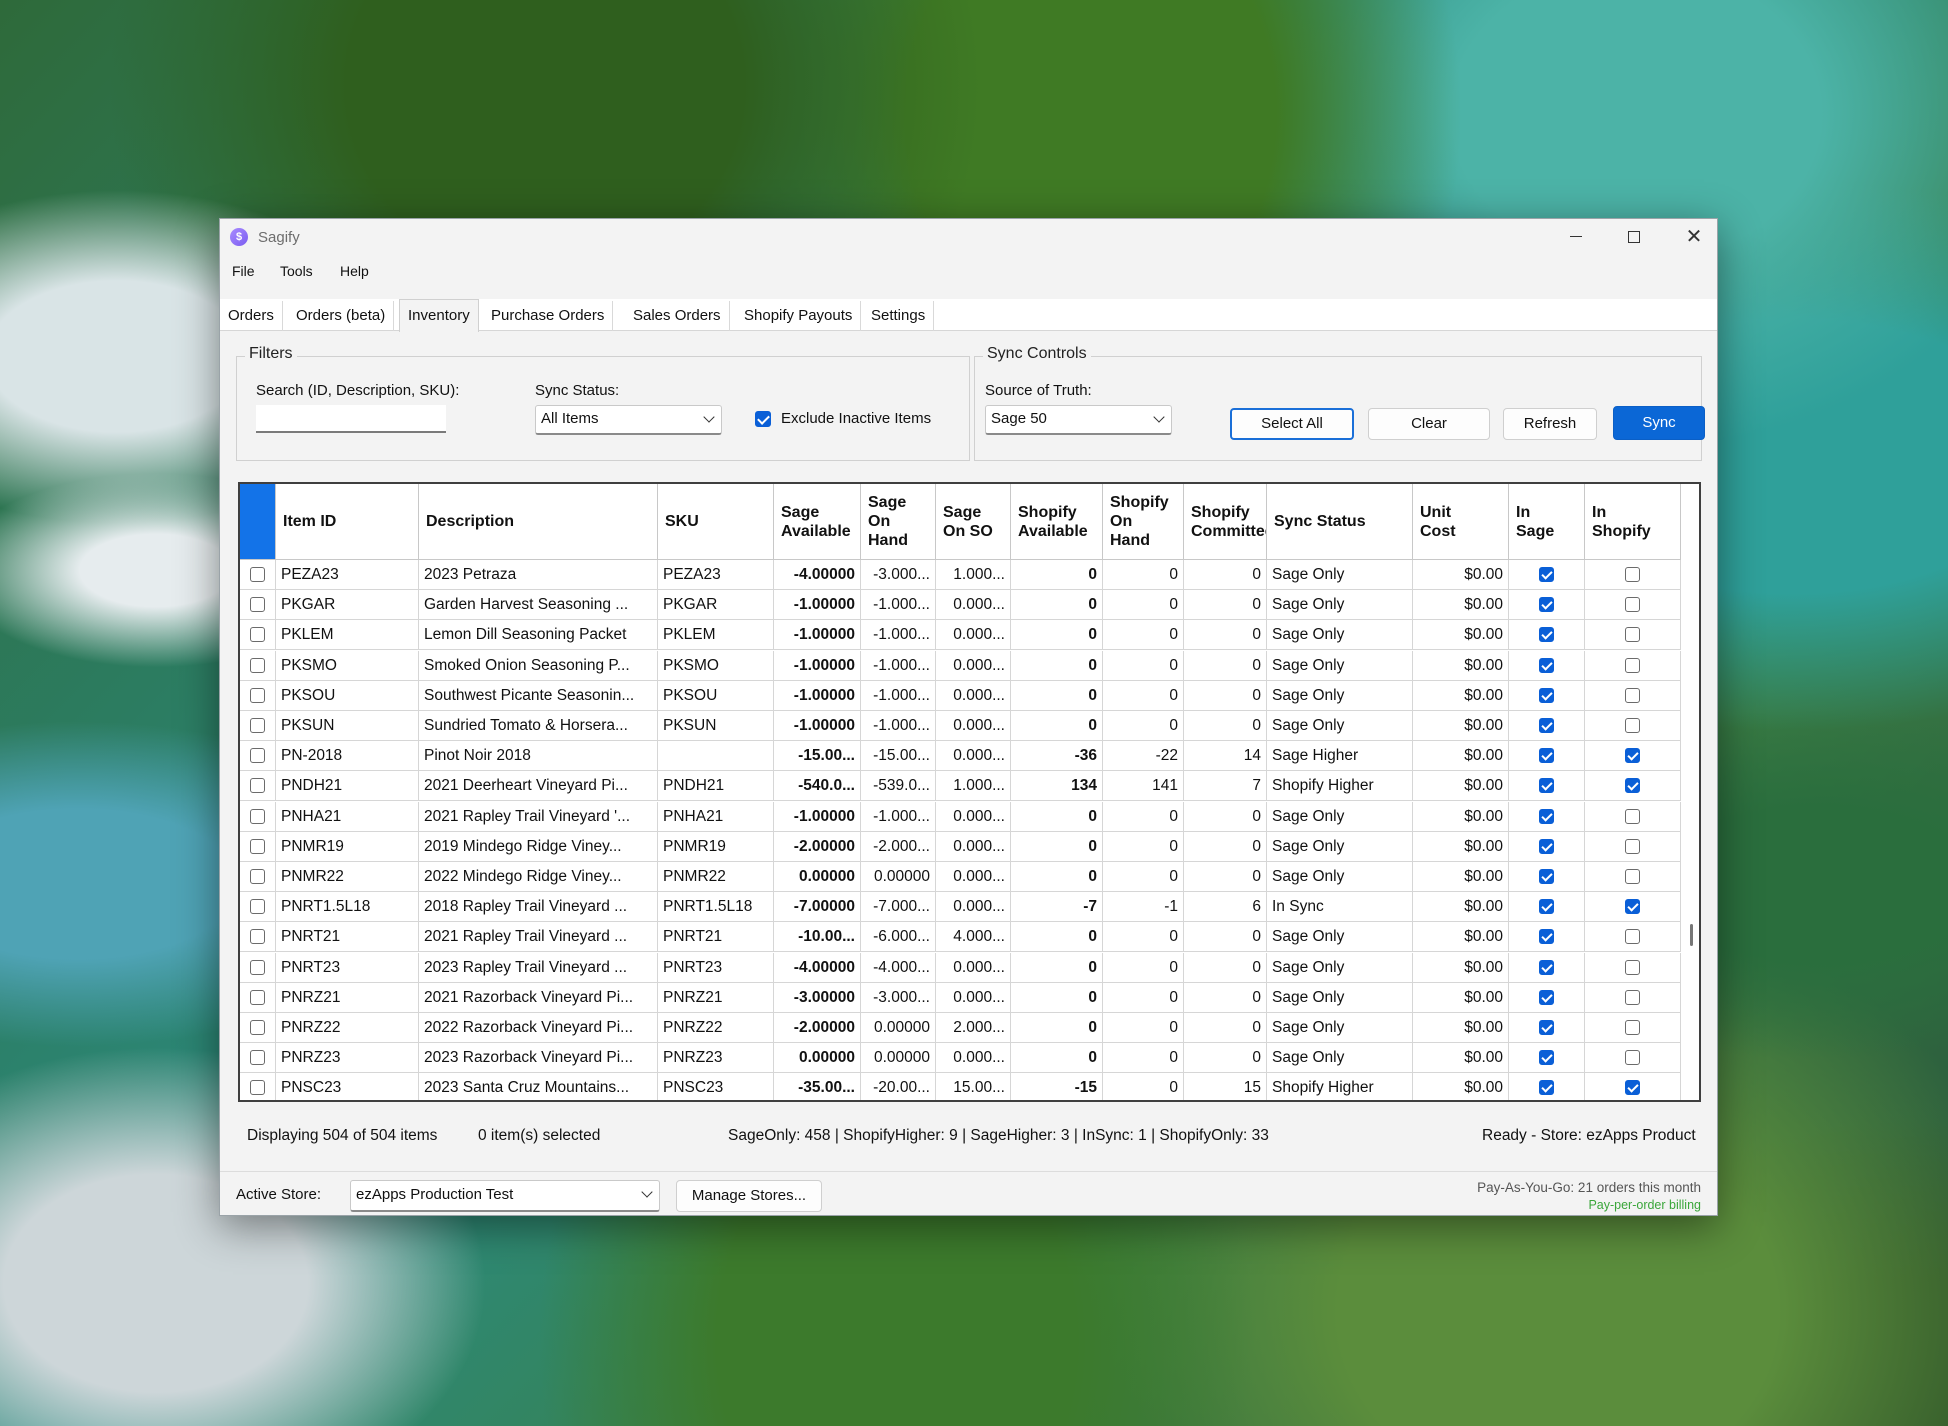  What do you see at coordinates (1292, 424) in the screenshot?
I see `select-all-button: Select All` at bounding box center [1292, 424].